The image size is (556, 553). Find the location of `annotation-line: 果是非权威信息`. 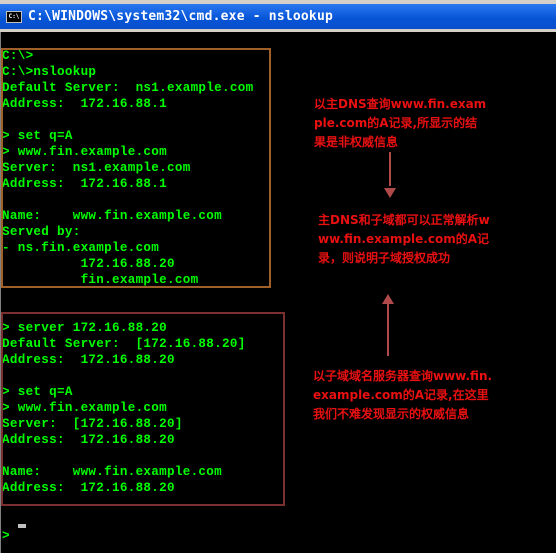

annotation-line: 果是非权威信息 is located at coordinates (356, 142).